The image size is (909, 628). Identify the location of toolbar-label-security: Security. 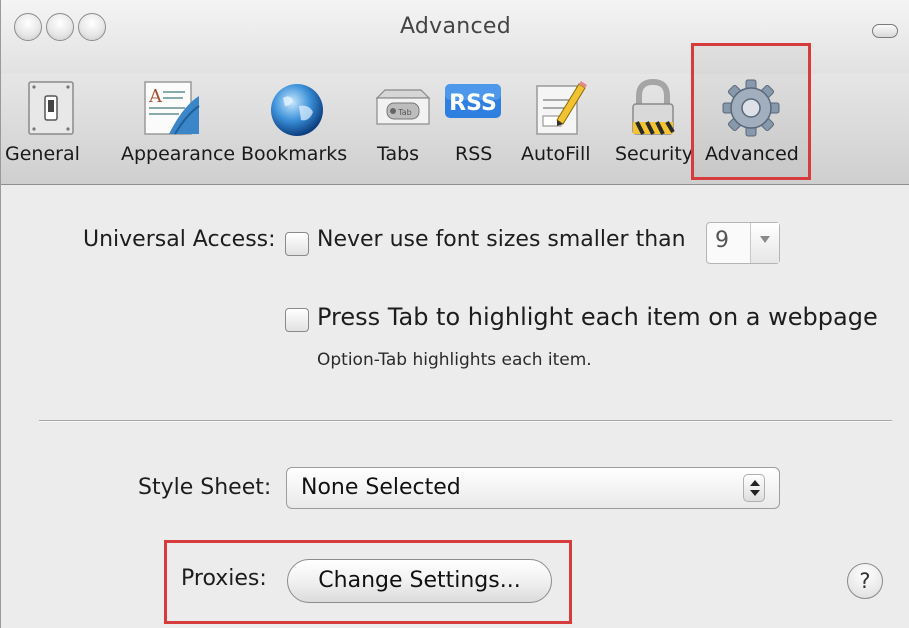
(654, 154).